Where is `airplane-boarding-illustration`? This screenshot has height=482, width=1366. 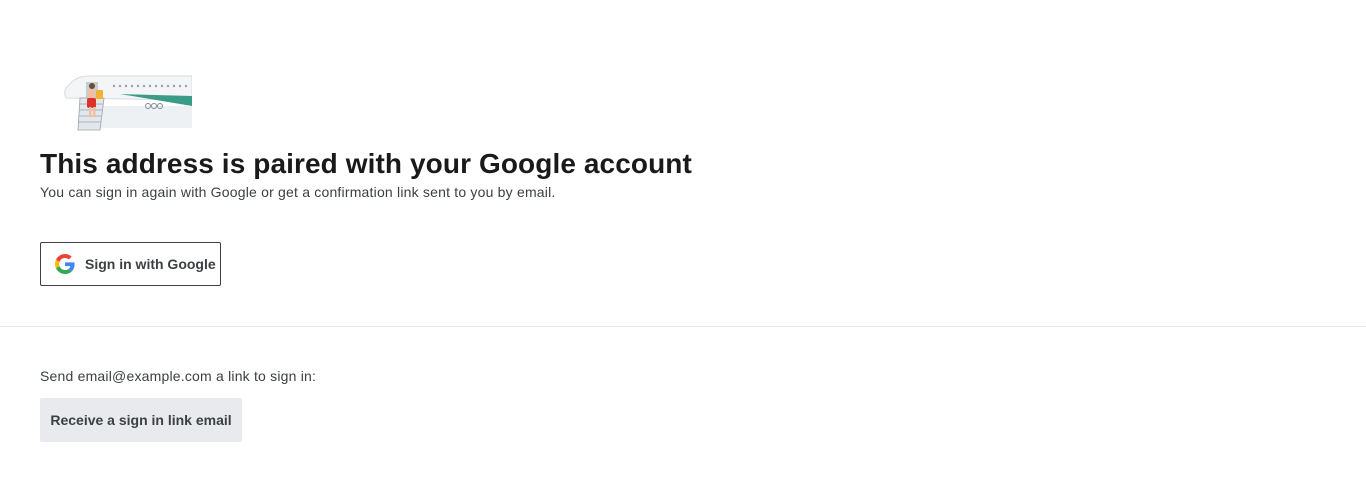
airplane-boarding-illustration is located at coordinates (126, 101).